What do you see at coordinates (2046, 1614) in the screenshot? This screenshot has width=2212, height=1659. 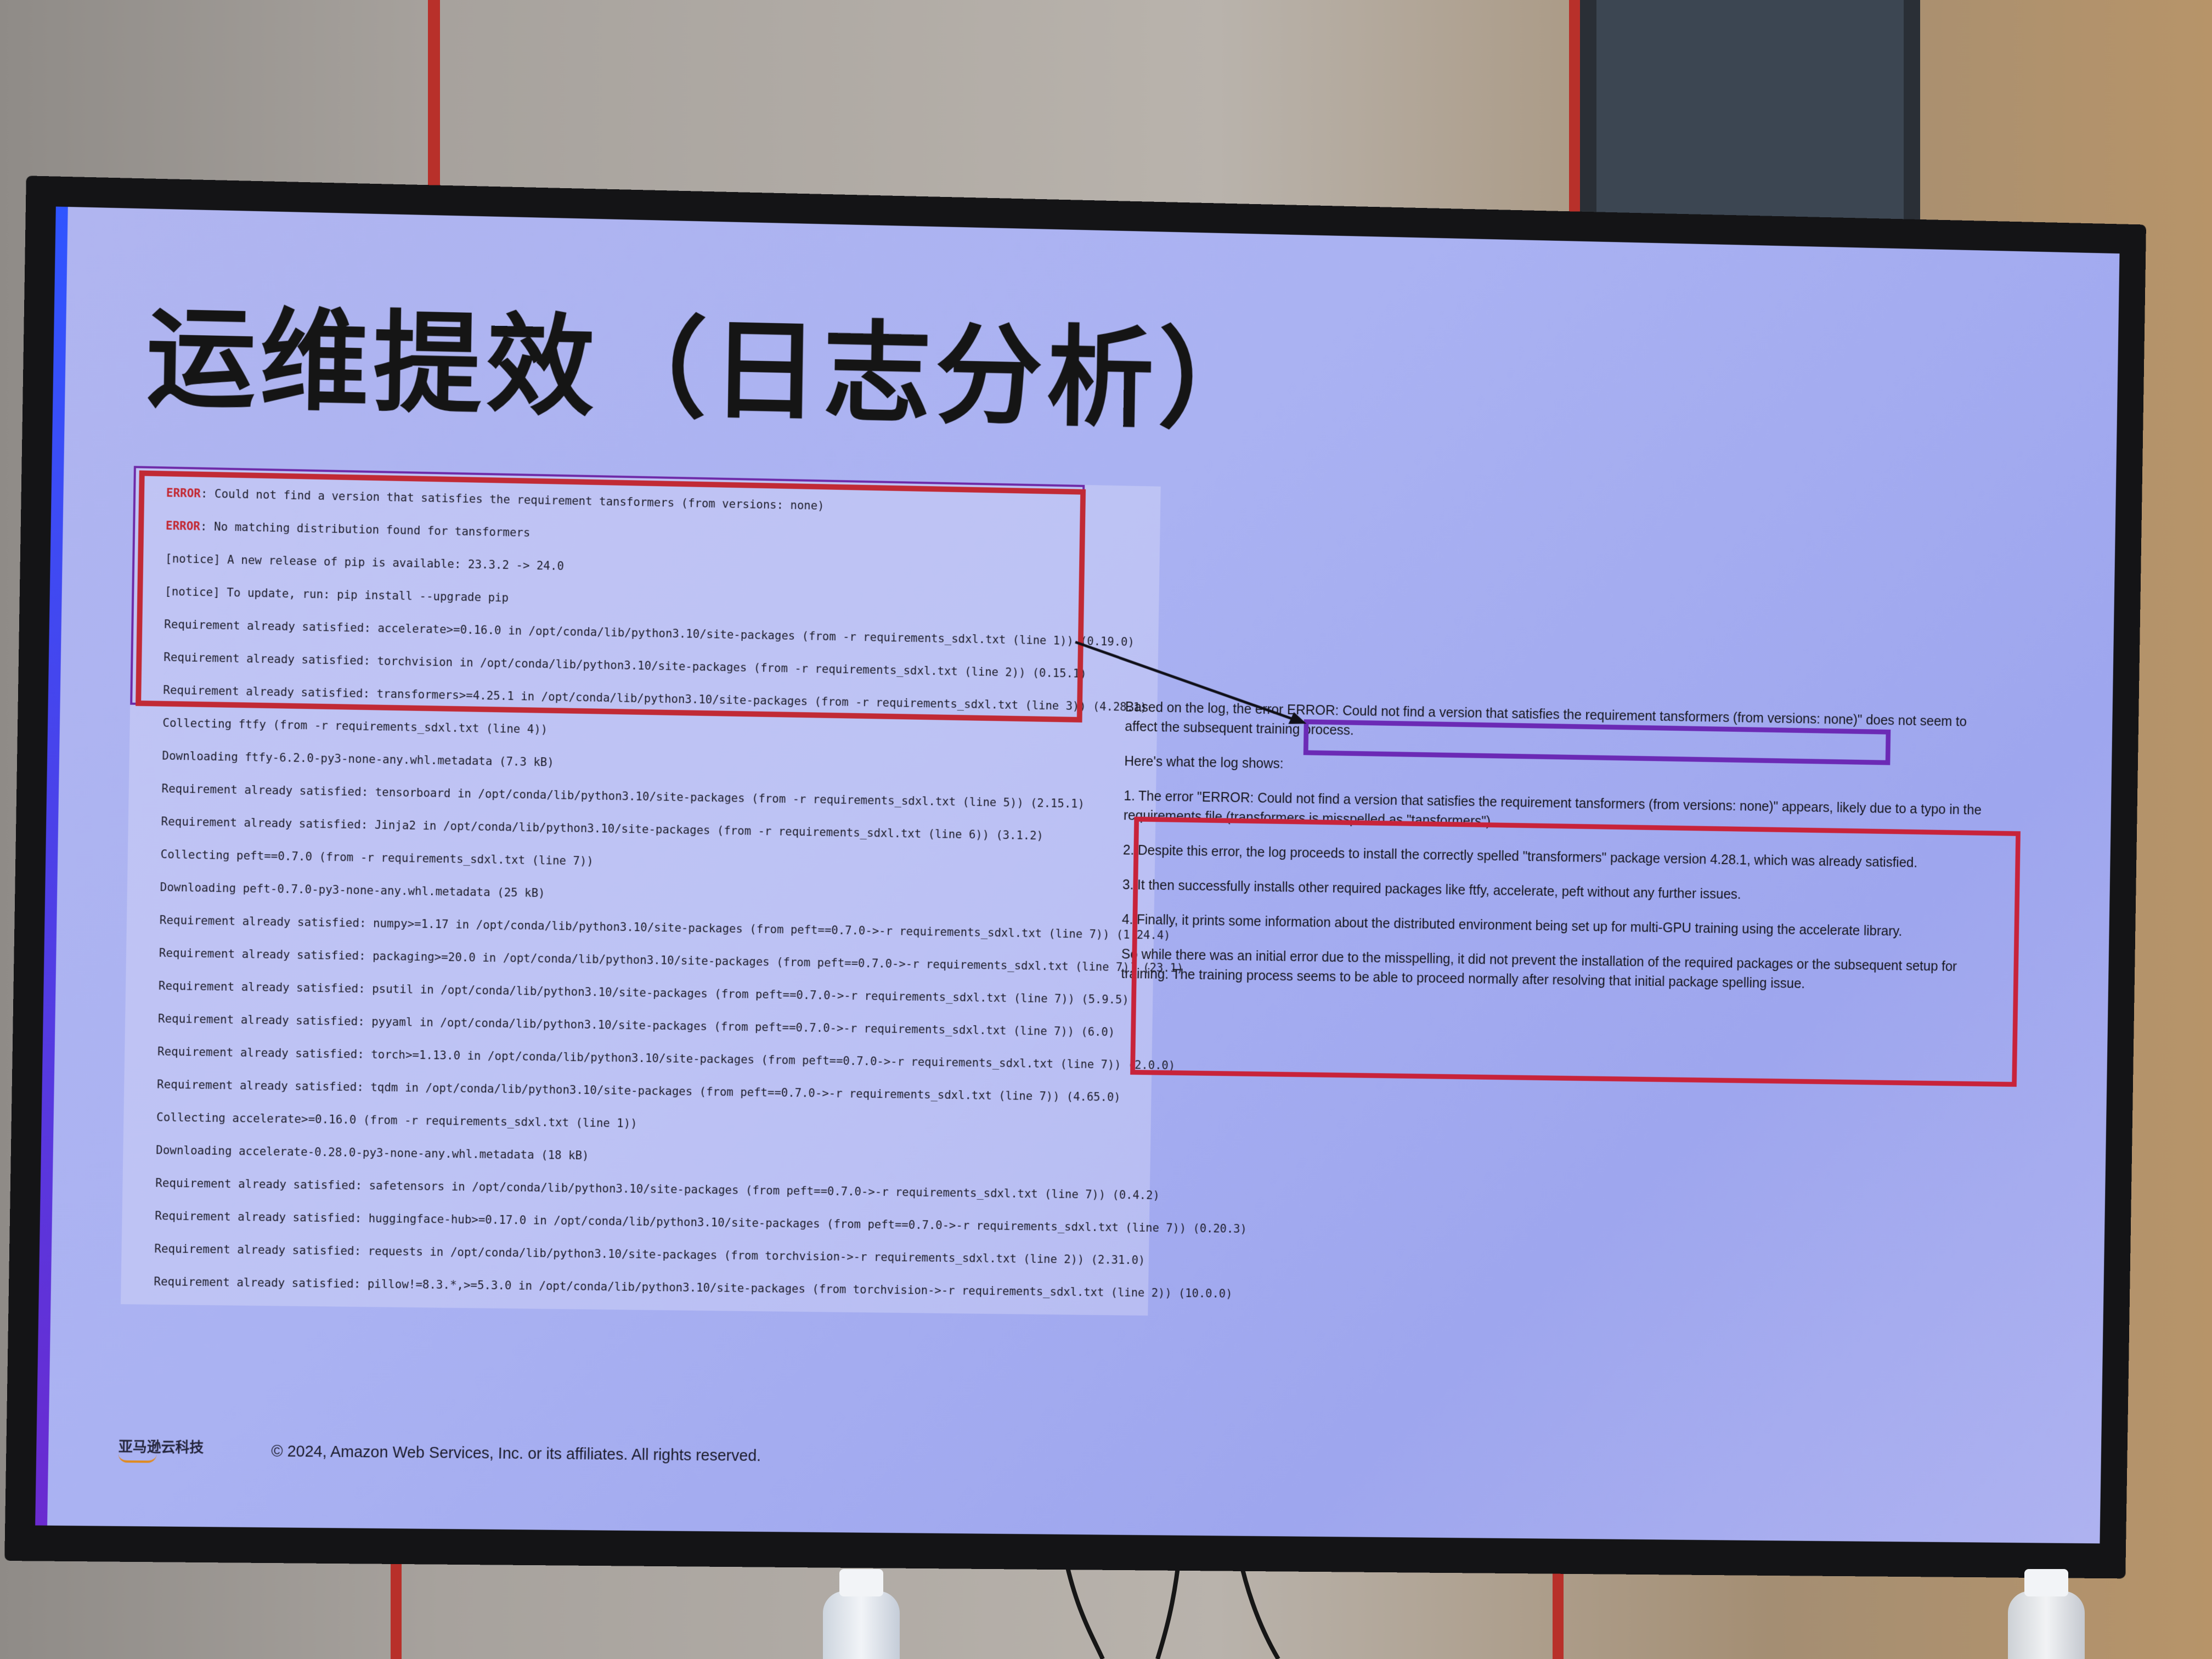 I see `water-bottle-right` at bounding box center [2046, 1614].